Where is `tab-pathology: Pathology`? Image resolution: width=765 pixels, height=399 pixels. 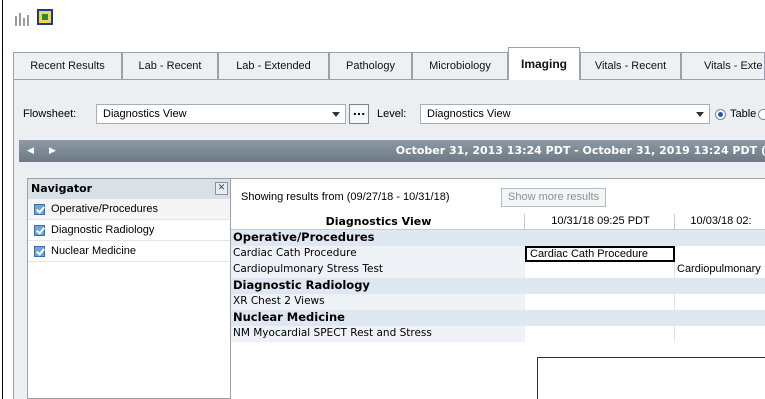 tab-pathology: Pathology is located at coordinates (370, 65).